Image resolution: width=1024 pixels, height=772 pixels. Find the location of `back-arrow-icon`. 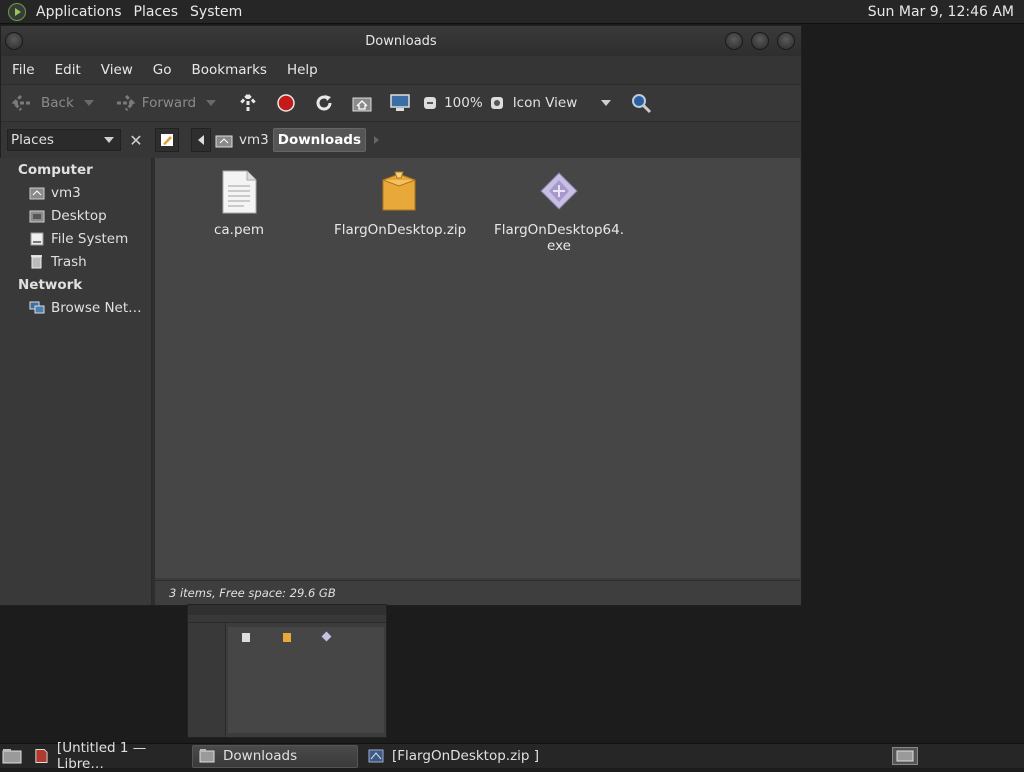

back-arrow-icon is located at coordinates (23, 103).